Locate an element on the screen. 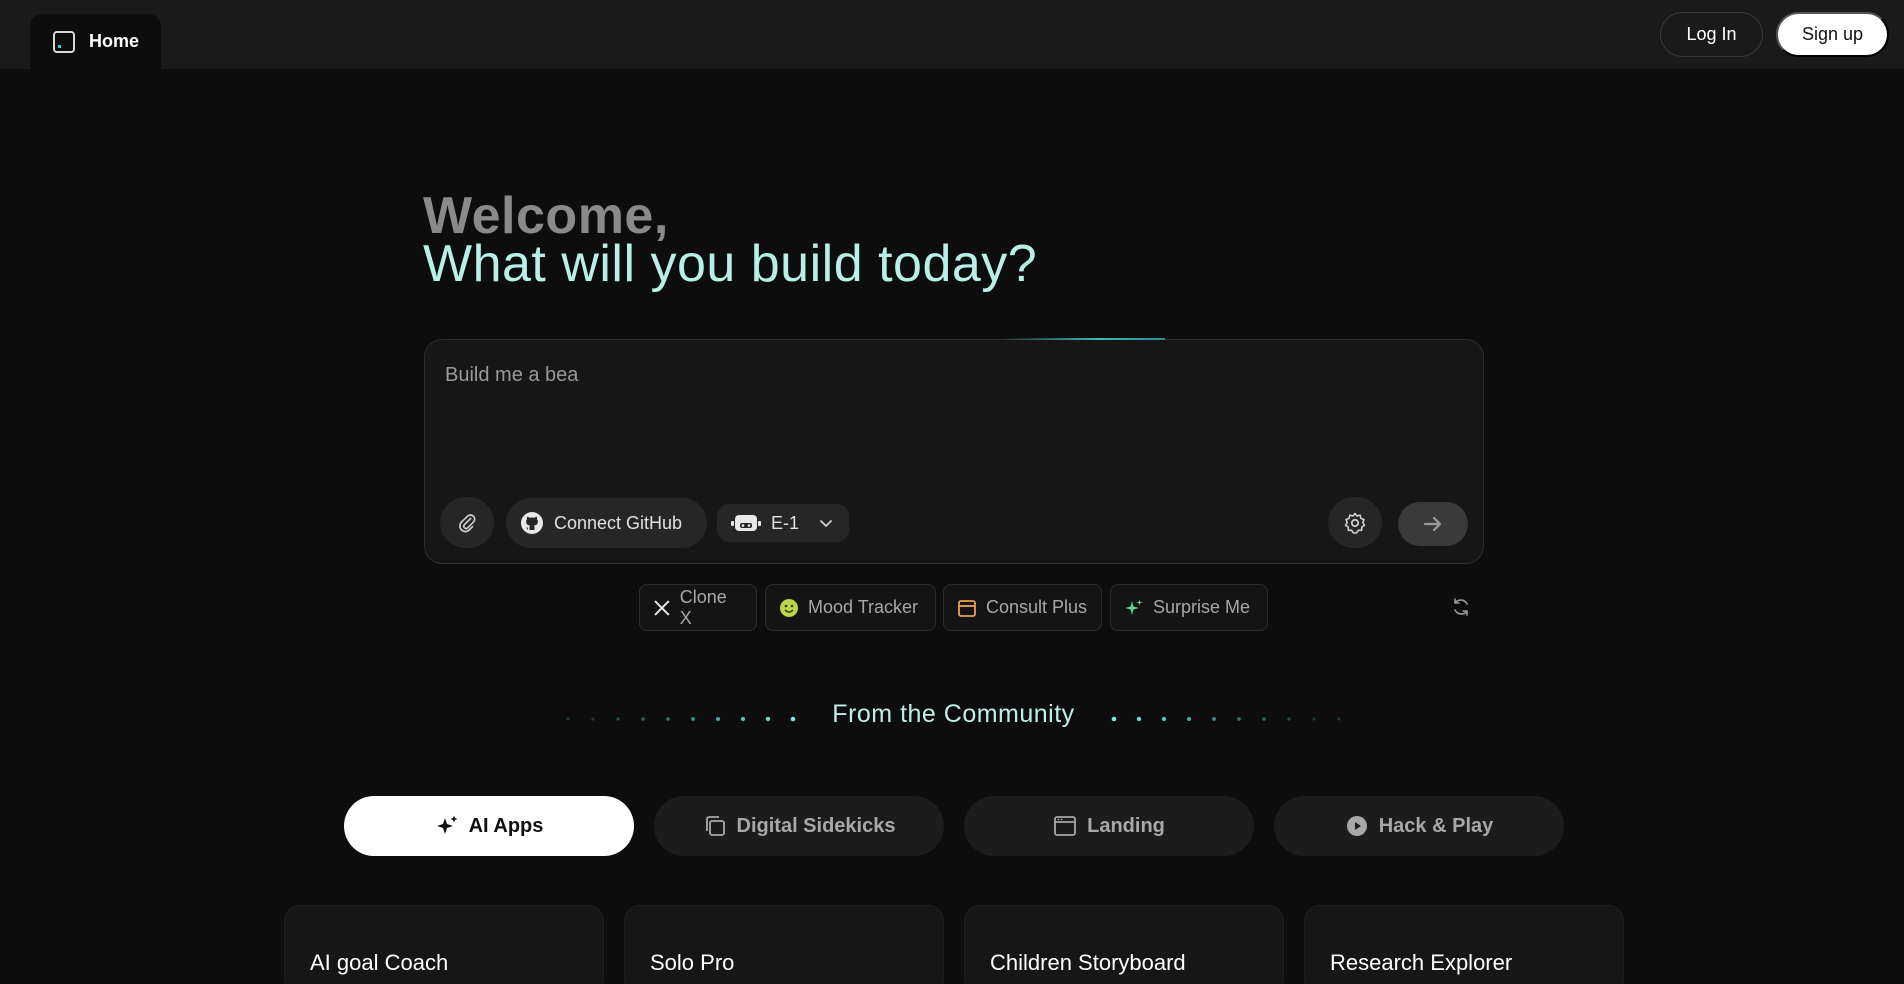  robot-icon is located at coordinates (746, 523).